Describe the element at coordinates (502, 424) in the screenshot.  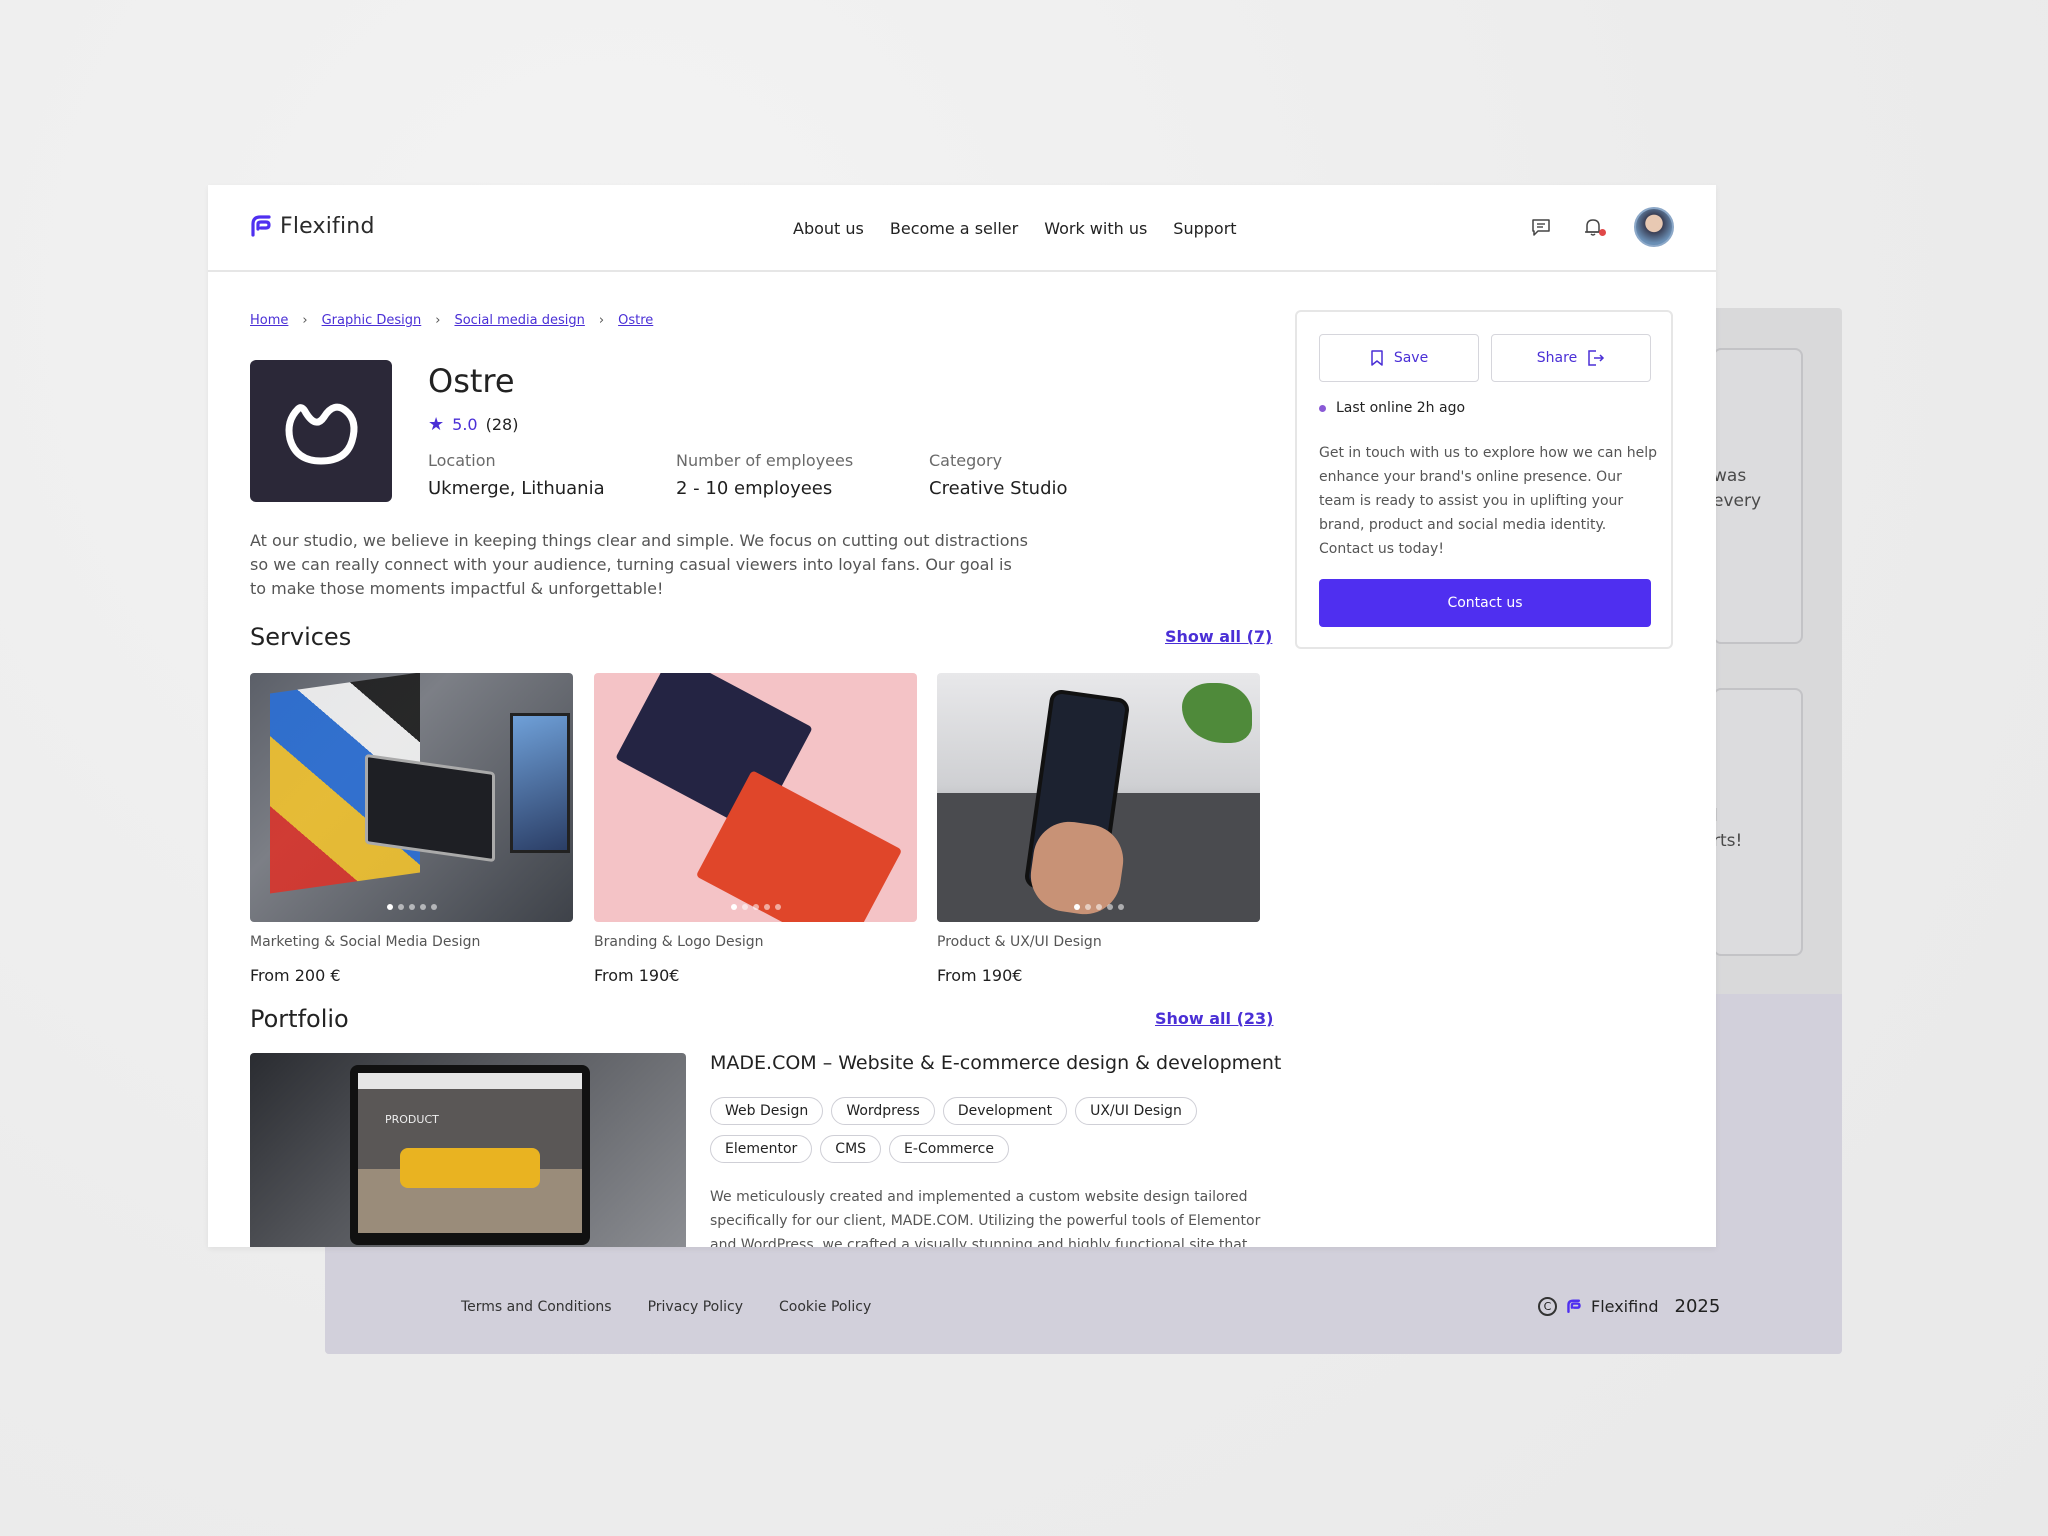
I see `review-count: (28)` at that location.